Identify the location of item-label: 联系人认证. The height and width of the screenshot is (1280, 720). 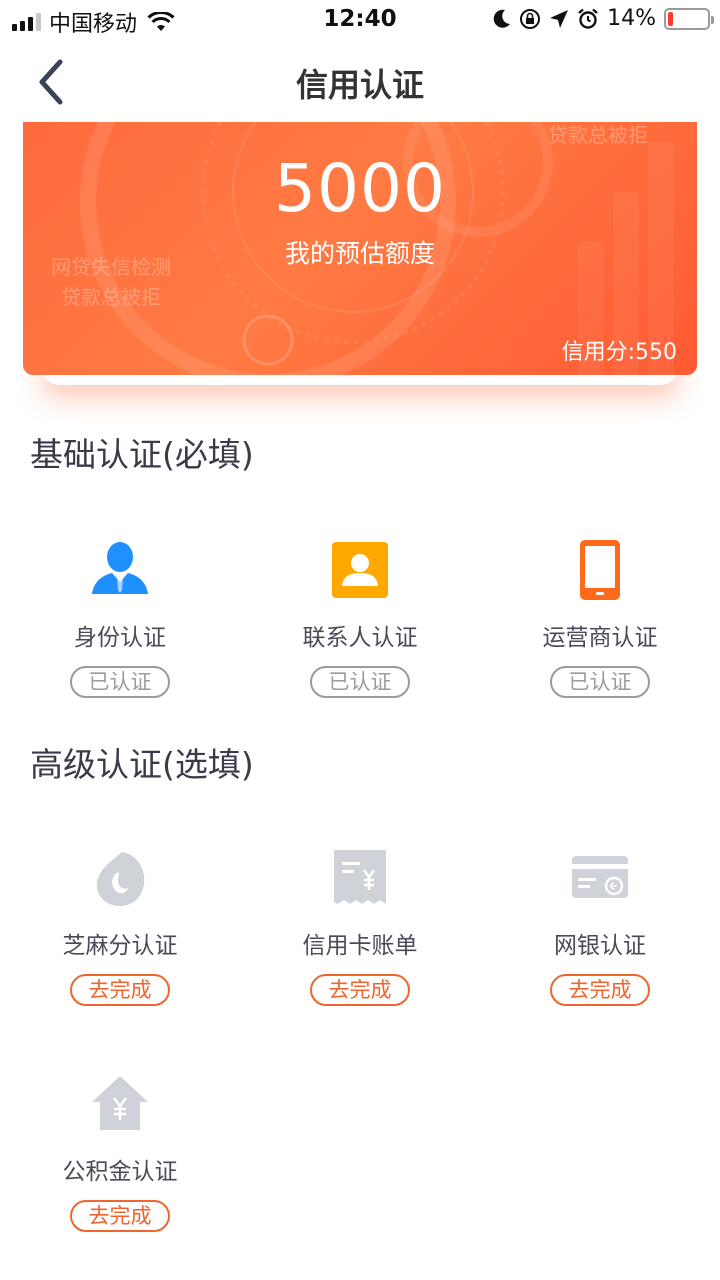
(360, 638).